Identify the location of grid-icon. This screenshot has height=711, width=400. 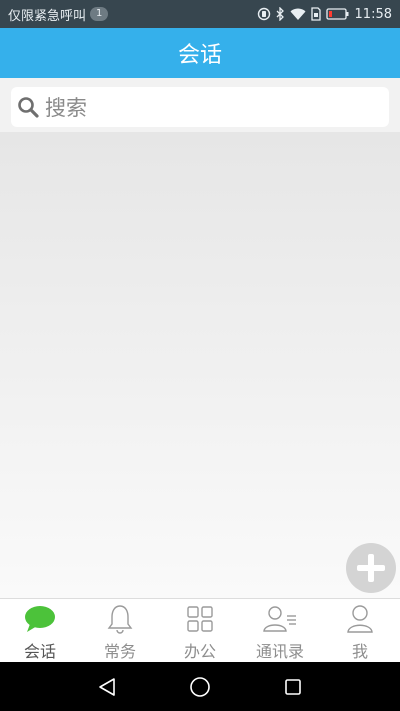
(200, 618).